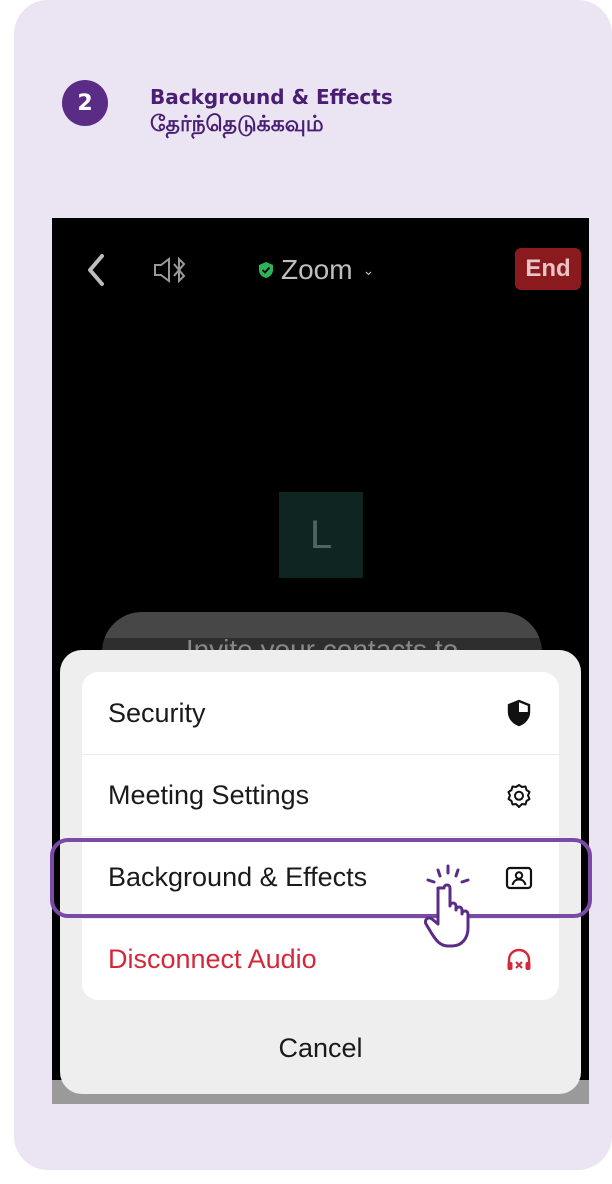 The height and width of the screenshot is (1184, 612). I want to click on meeting-title-label: Zoom, so click(317, 269).